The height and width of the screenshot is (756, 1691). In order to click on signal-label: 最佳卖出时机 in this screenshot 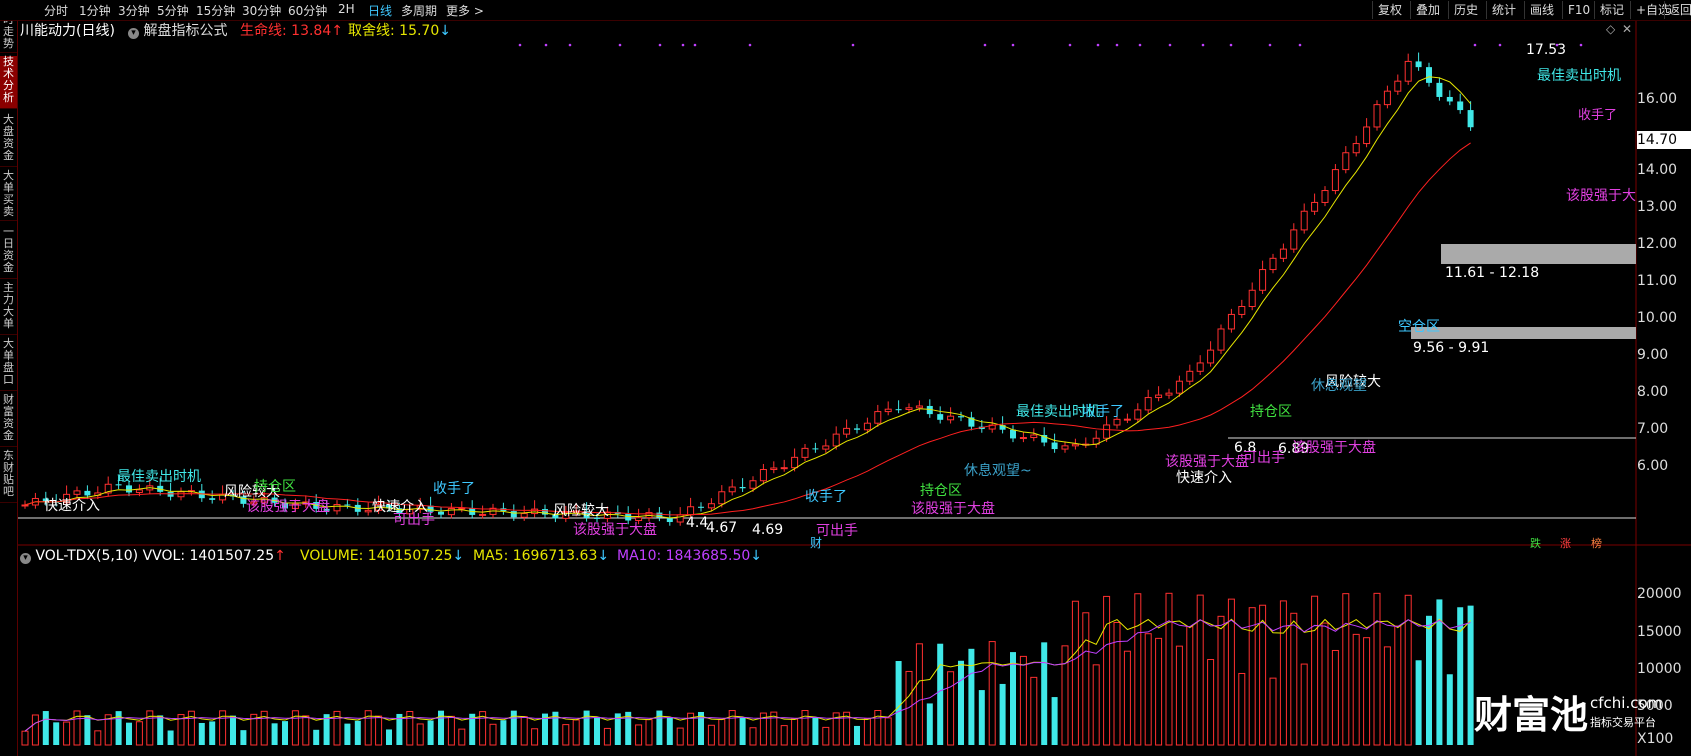, I will do `click(1579, 76)`.